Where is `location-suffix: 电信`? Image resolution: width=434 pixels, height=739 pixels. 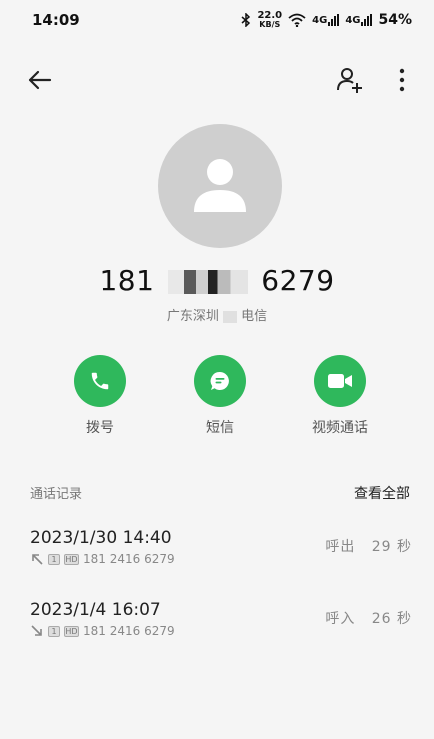
location-suffix: 电信 is located at coordinates (254, 316).